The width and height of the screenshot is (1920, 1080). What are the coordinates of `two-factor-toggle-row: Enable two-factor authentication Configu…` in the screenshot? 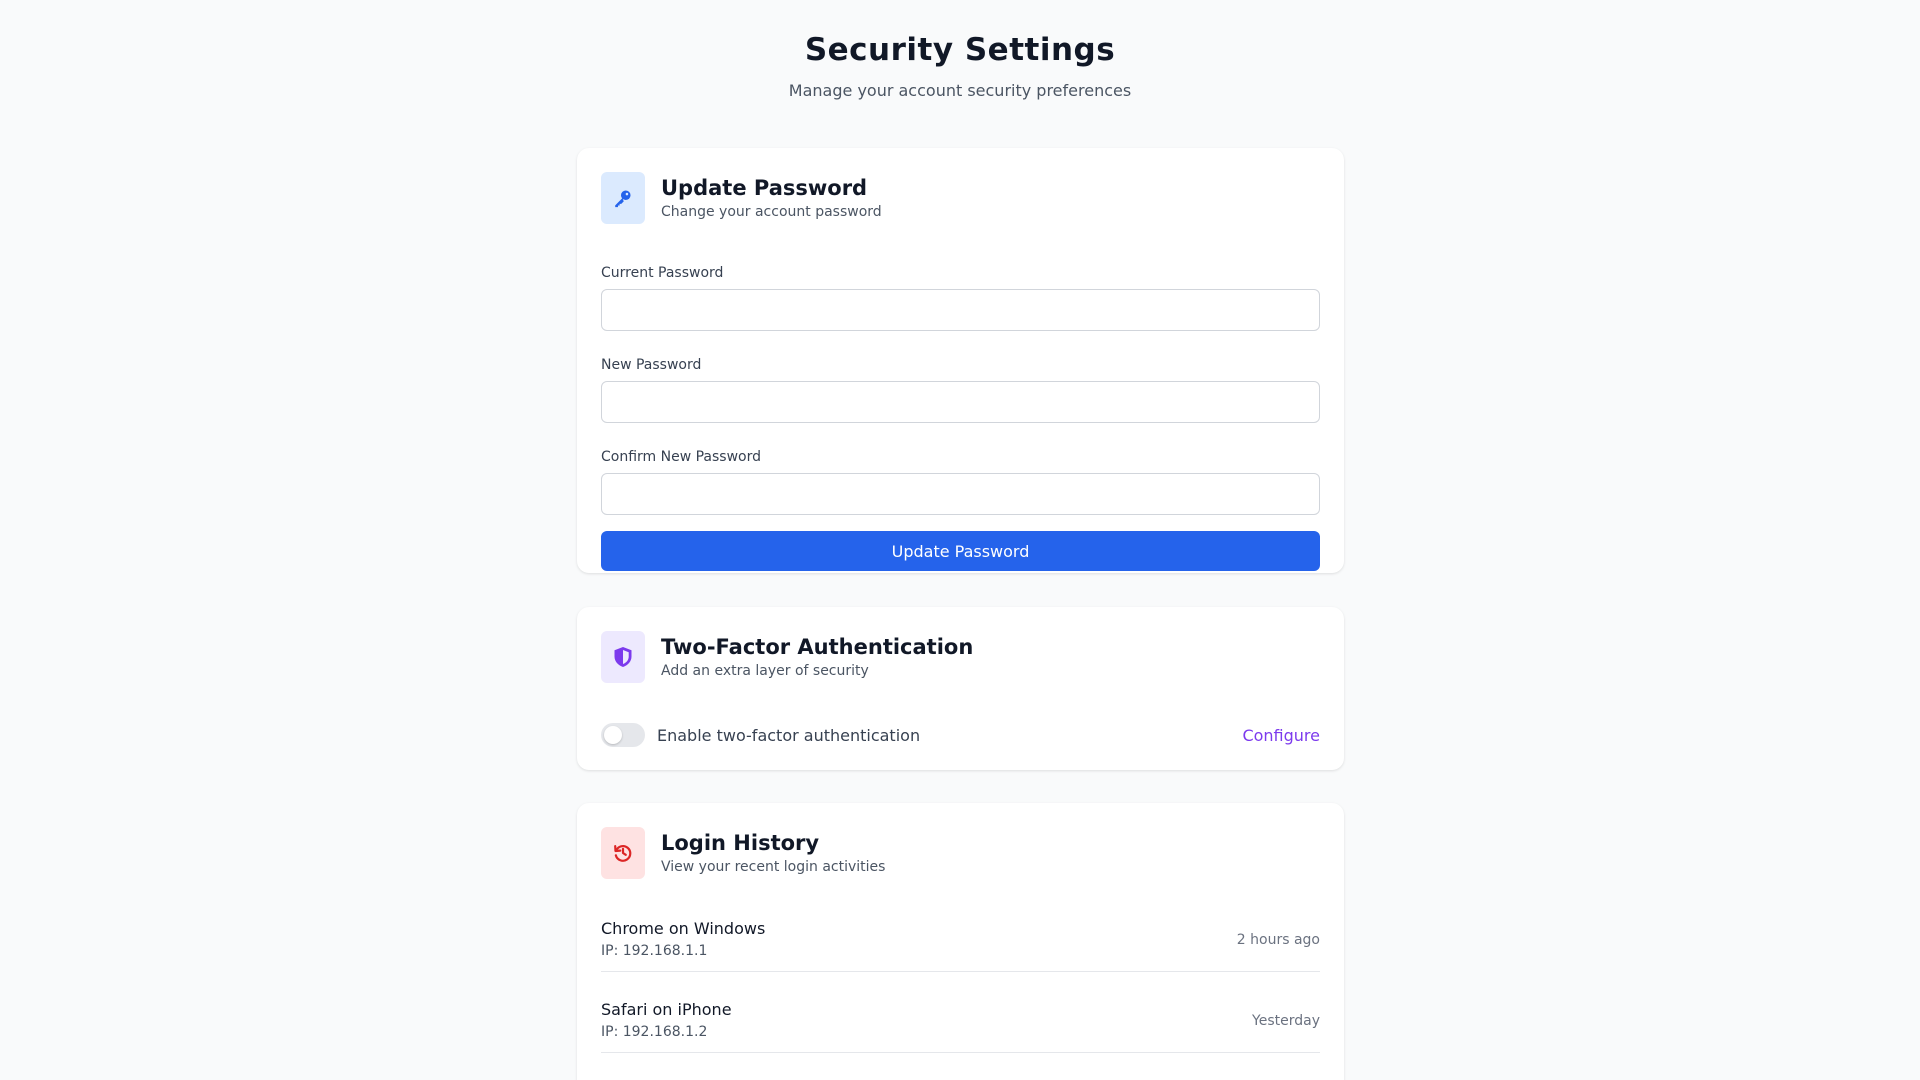 It's located at (960, 735).